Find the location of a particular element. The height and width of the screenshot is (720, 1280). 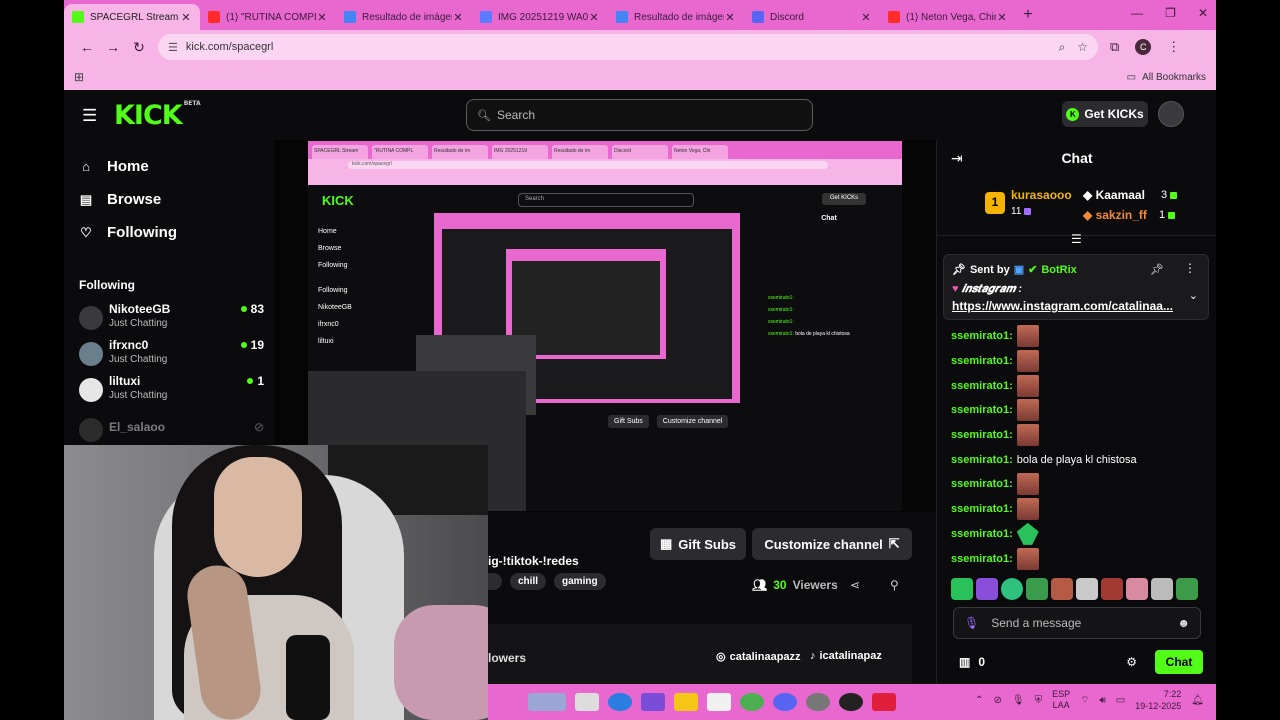

notification-icon: 🔔︎ is located at coordinates (1197, 700).